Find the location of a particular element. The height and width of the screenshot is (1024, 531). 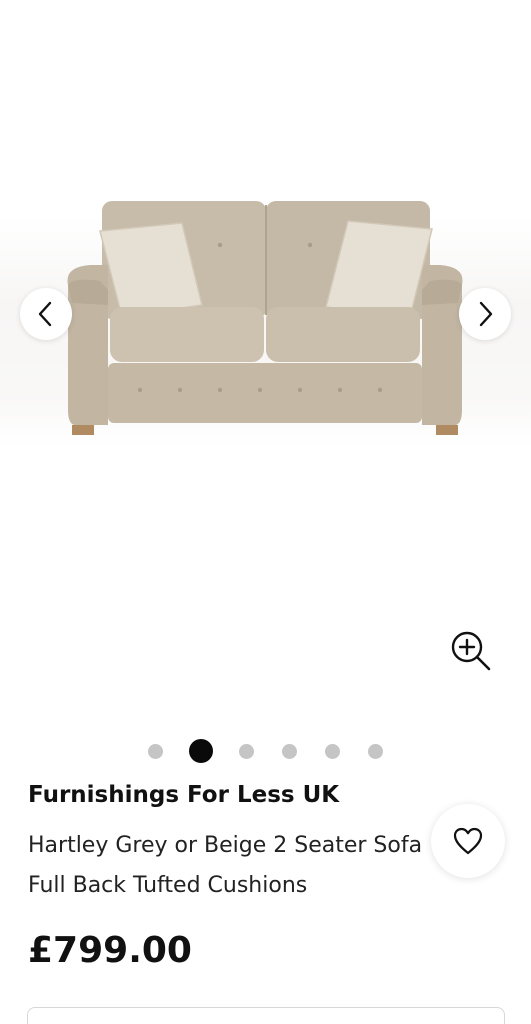

pagination-dot-active is located at coordinates (201, 751).